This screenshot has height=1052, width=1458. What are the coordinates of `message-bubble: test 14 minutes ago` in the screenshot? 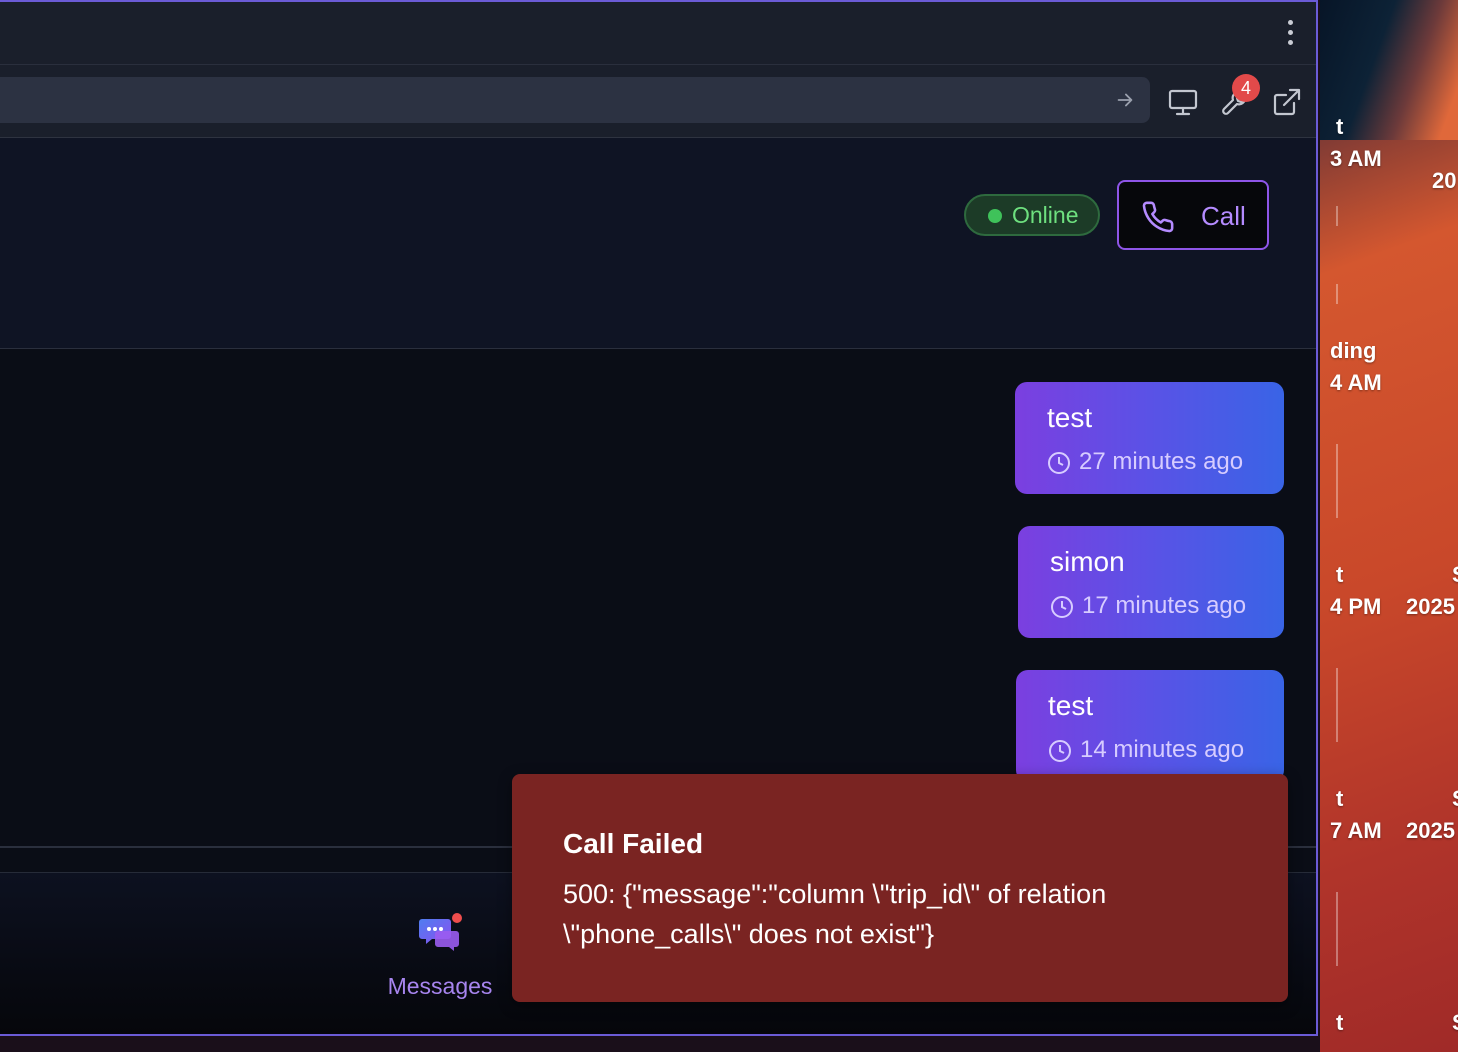 It's located at (1150, 726).